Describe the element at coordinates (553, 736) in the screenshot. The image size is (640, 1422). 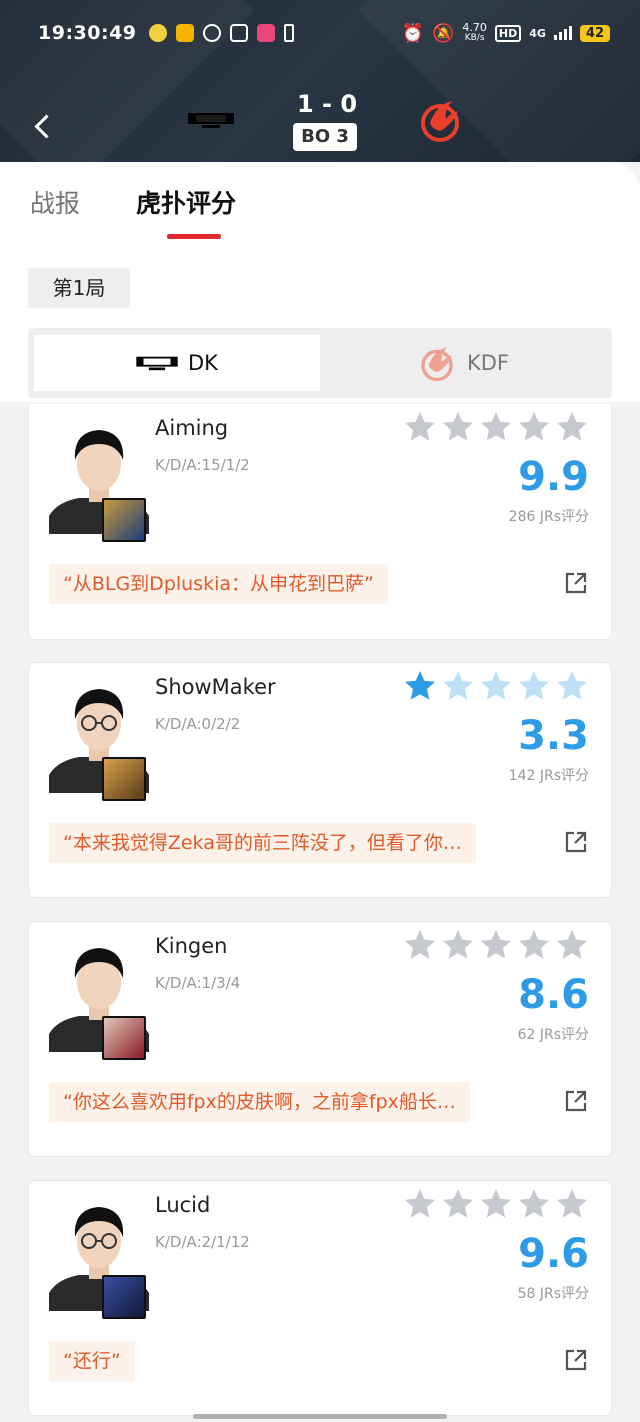
I see `player-rating: 3.3` at that location.